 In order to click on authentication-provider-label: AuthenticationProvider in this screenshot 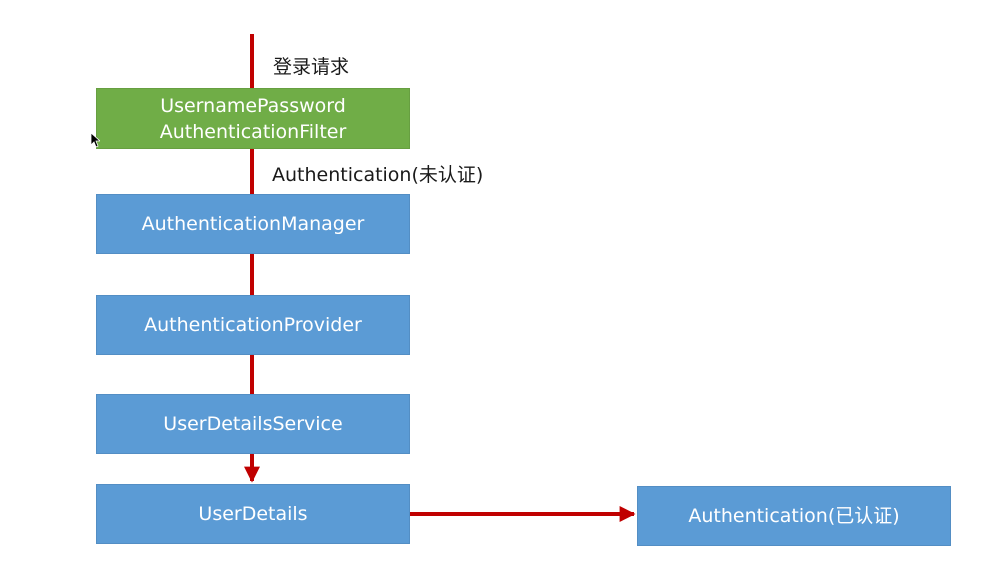, I will do `click(253, 325)`.